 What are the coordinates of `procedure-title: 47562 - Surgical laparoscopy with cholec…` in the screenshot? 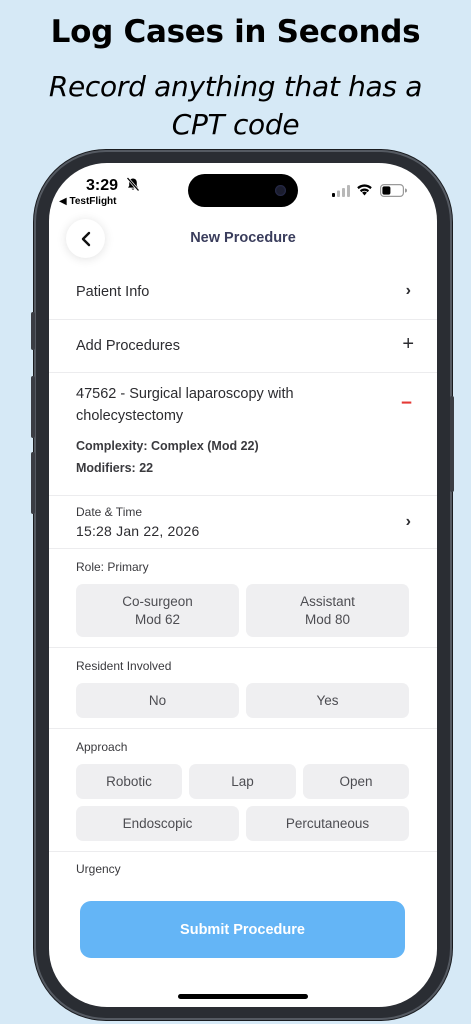 It's located at (185, 405).